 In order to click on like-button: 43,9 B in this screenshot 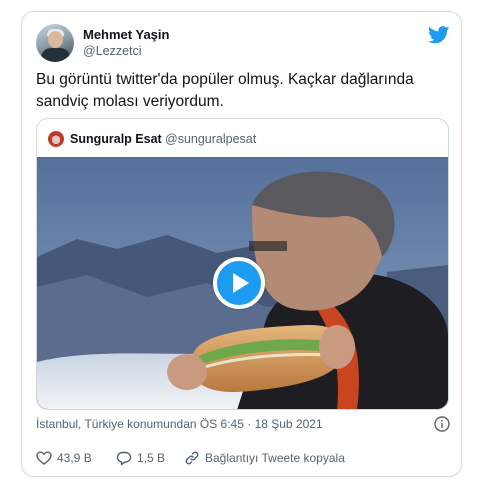, I will do `click(64, 458)`.